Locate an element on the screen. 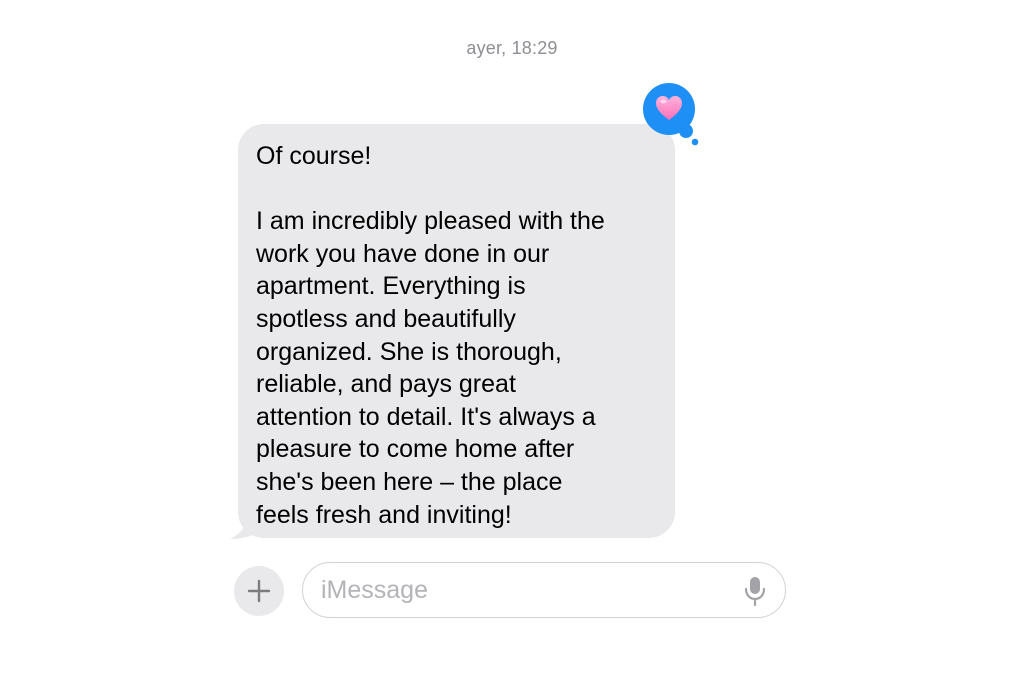 The width and height of the screenshot is (1024, 682). imessage-input-container is located at coordinates (544, 590).